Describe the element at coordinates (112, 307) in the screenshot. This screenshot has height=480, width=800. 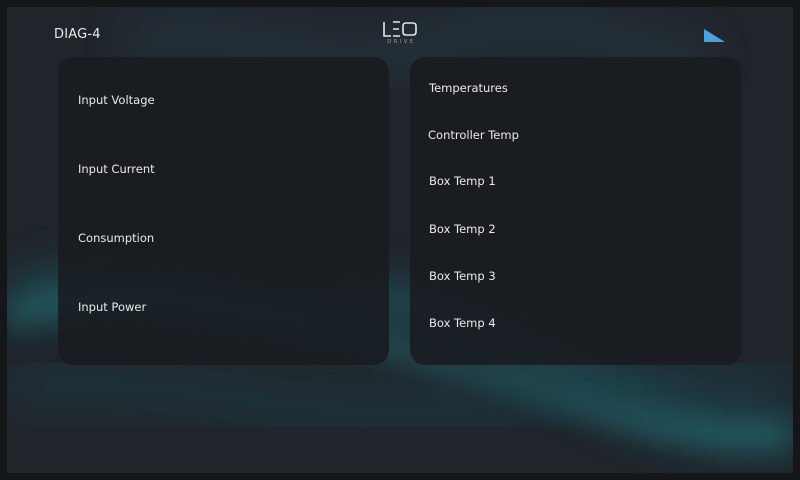
I see `input-power-label: Input Power` at that location.